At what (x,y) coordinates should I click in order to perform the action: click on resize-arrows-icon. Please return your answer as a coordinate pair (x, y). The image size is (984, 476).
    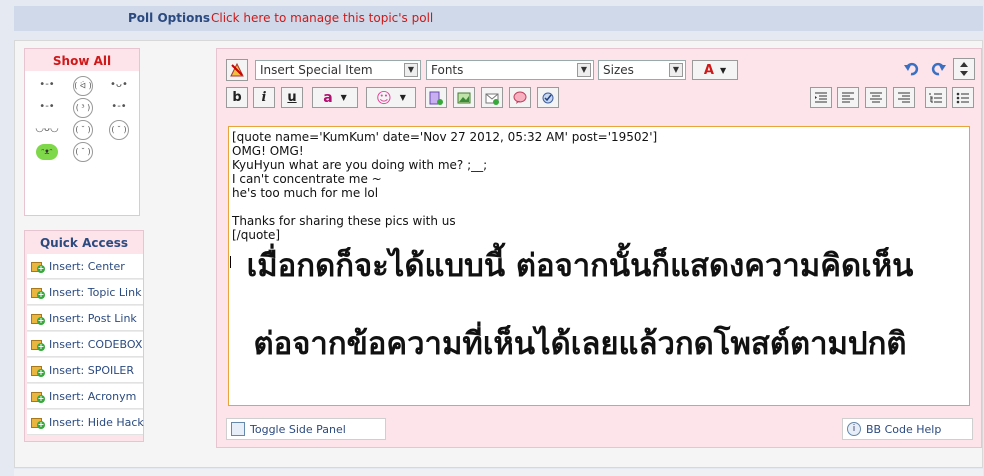
    Looking at the image, I should click on (964, 69).